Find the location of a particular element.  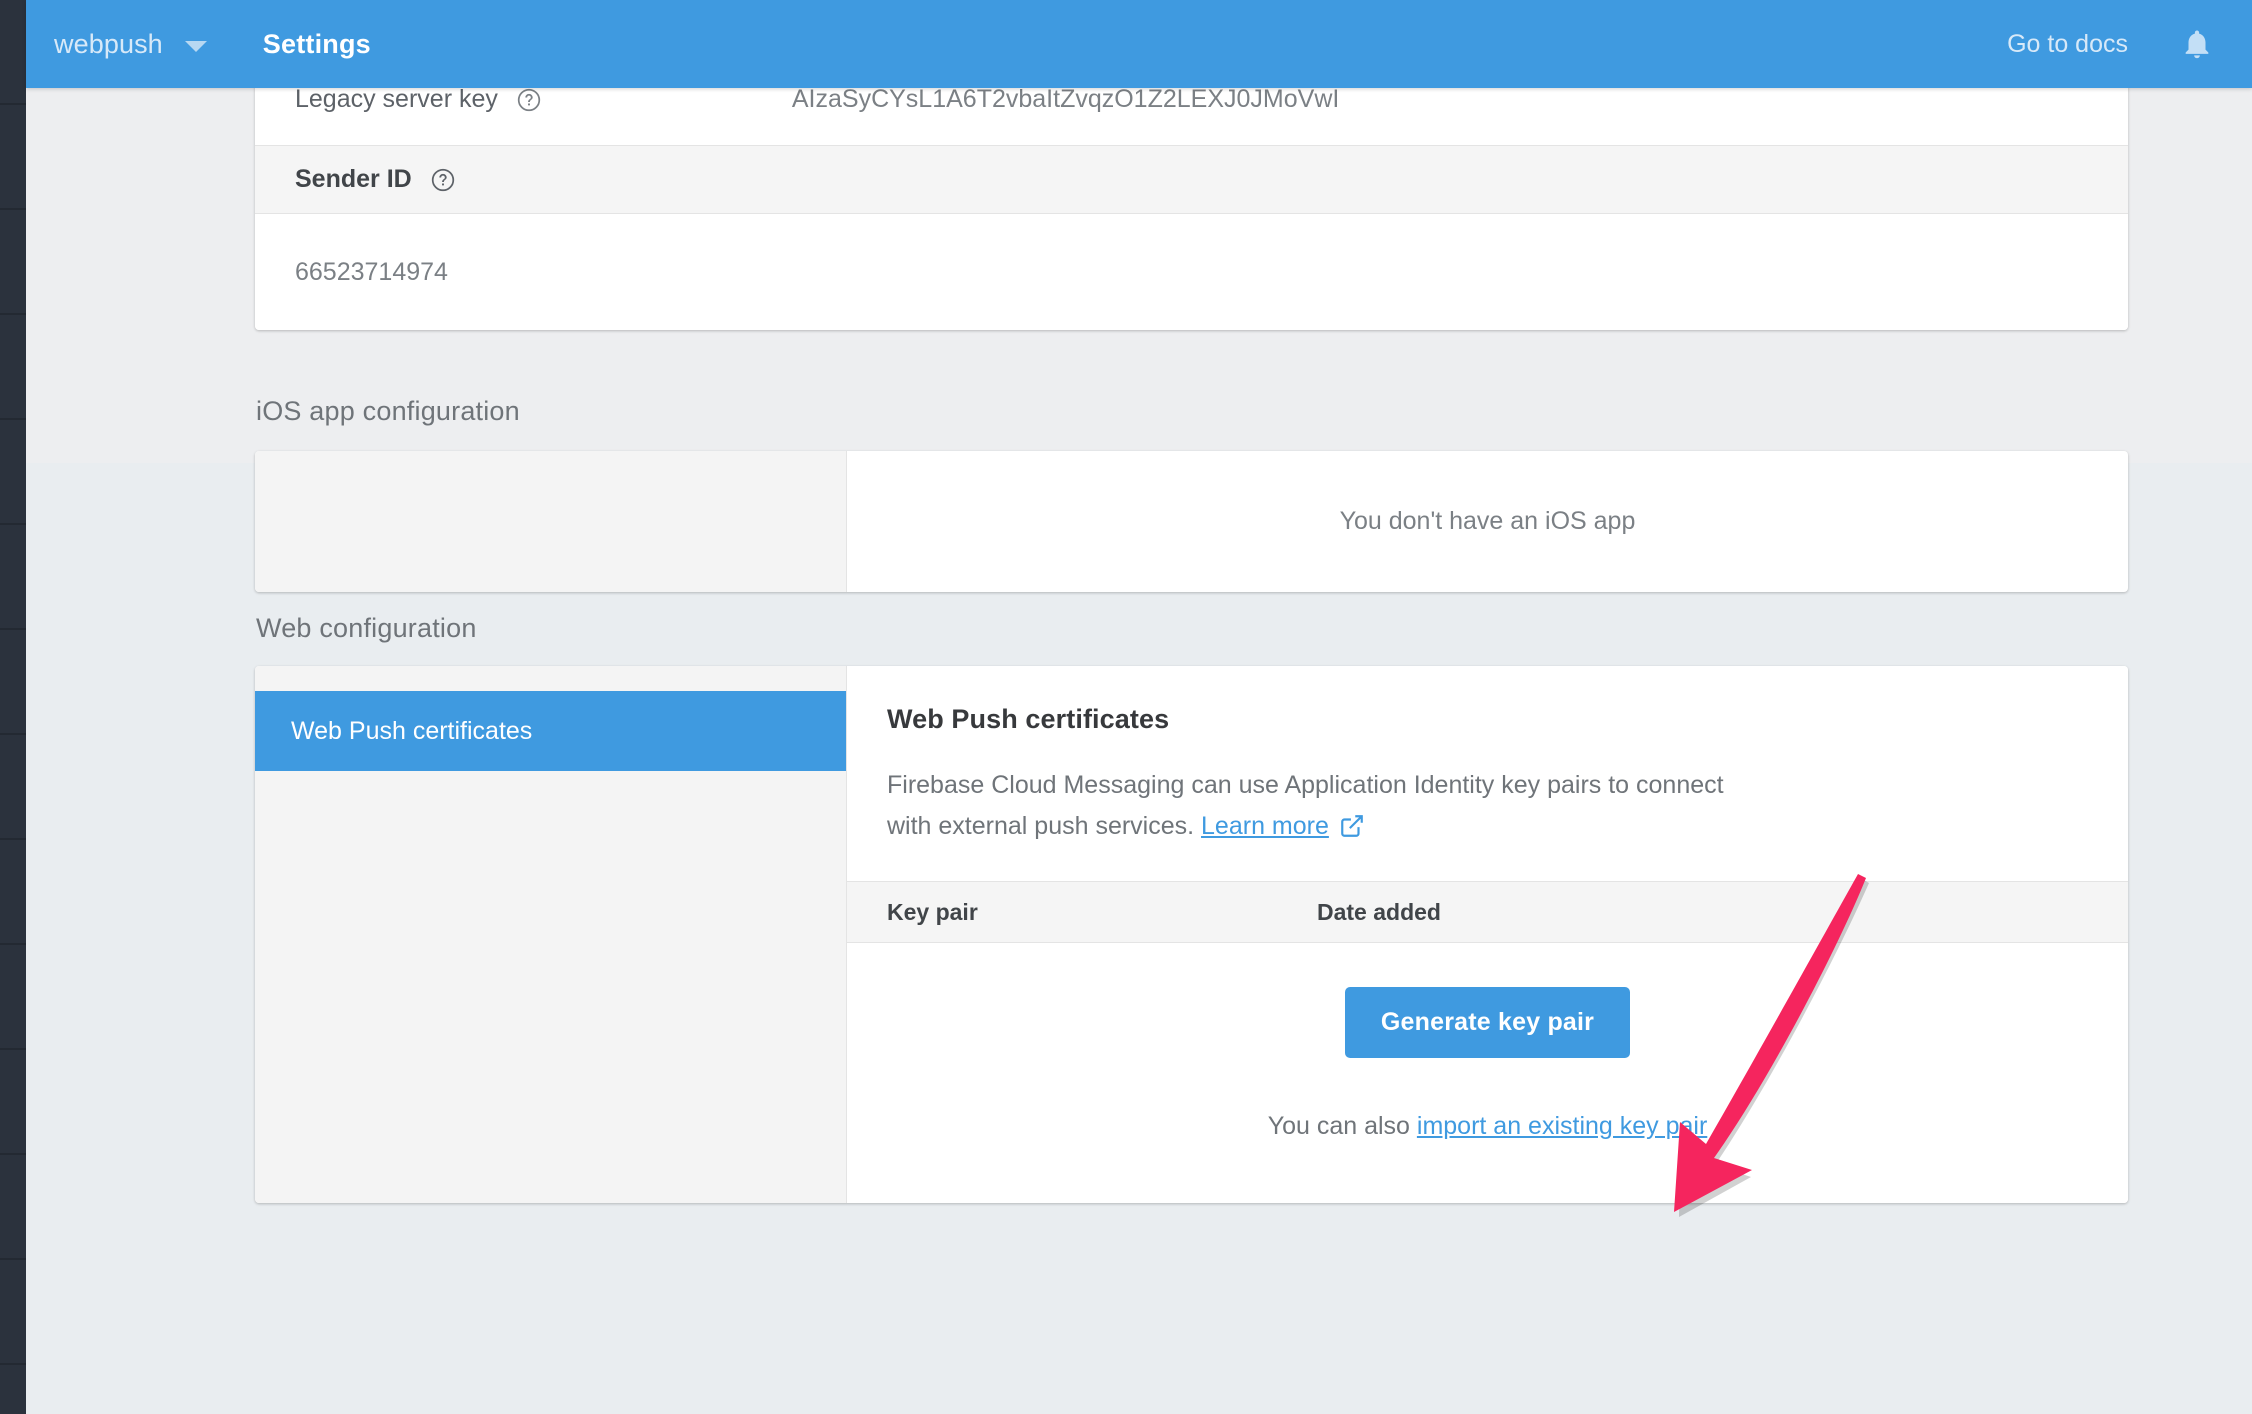

collapsed-nav-rail is located at coordinates (13, 707).